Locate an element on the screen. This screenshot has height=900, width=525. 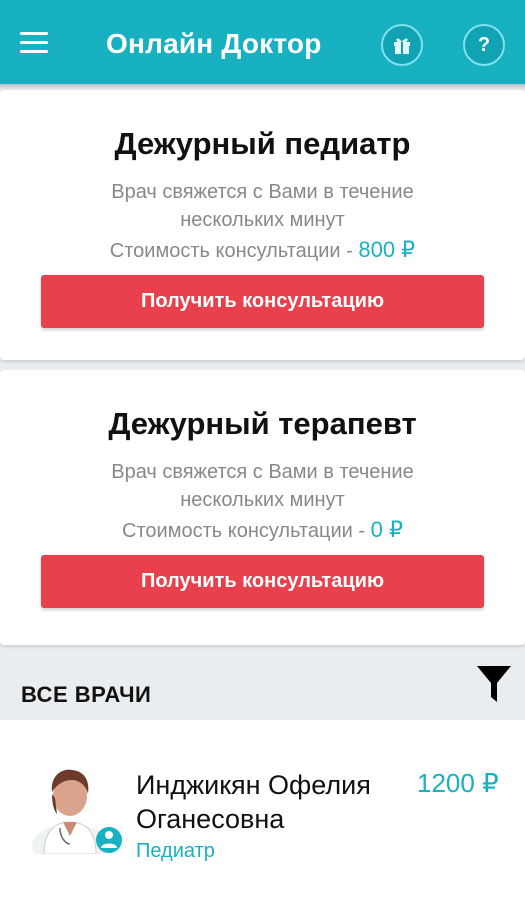
card-title: Дежурный педиатр is located at coordinates (262, 143).